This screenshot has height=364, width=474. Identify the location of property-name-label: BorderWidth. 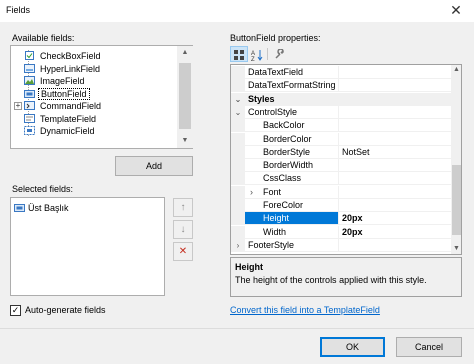
(288, 165).